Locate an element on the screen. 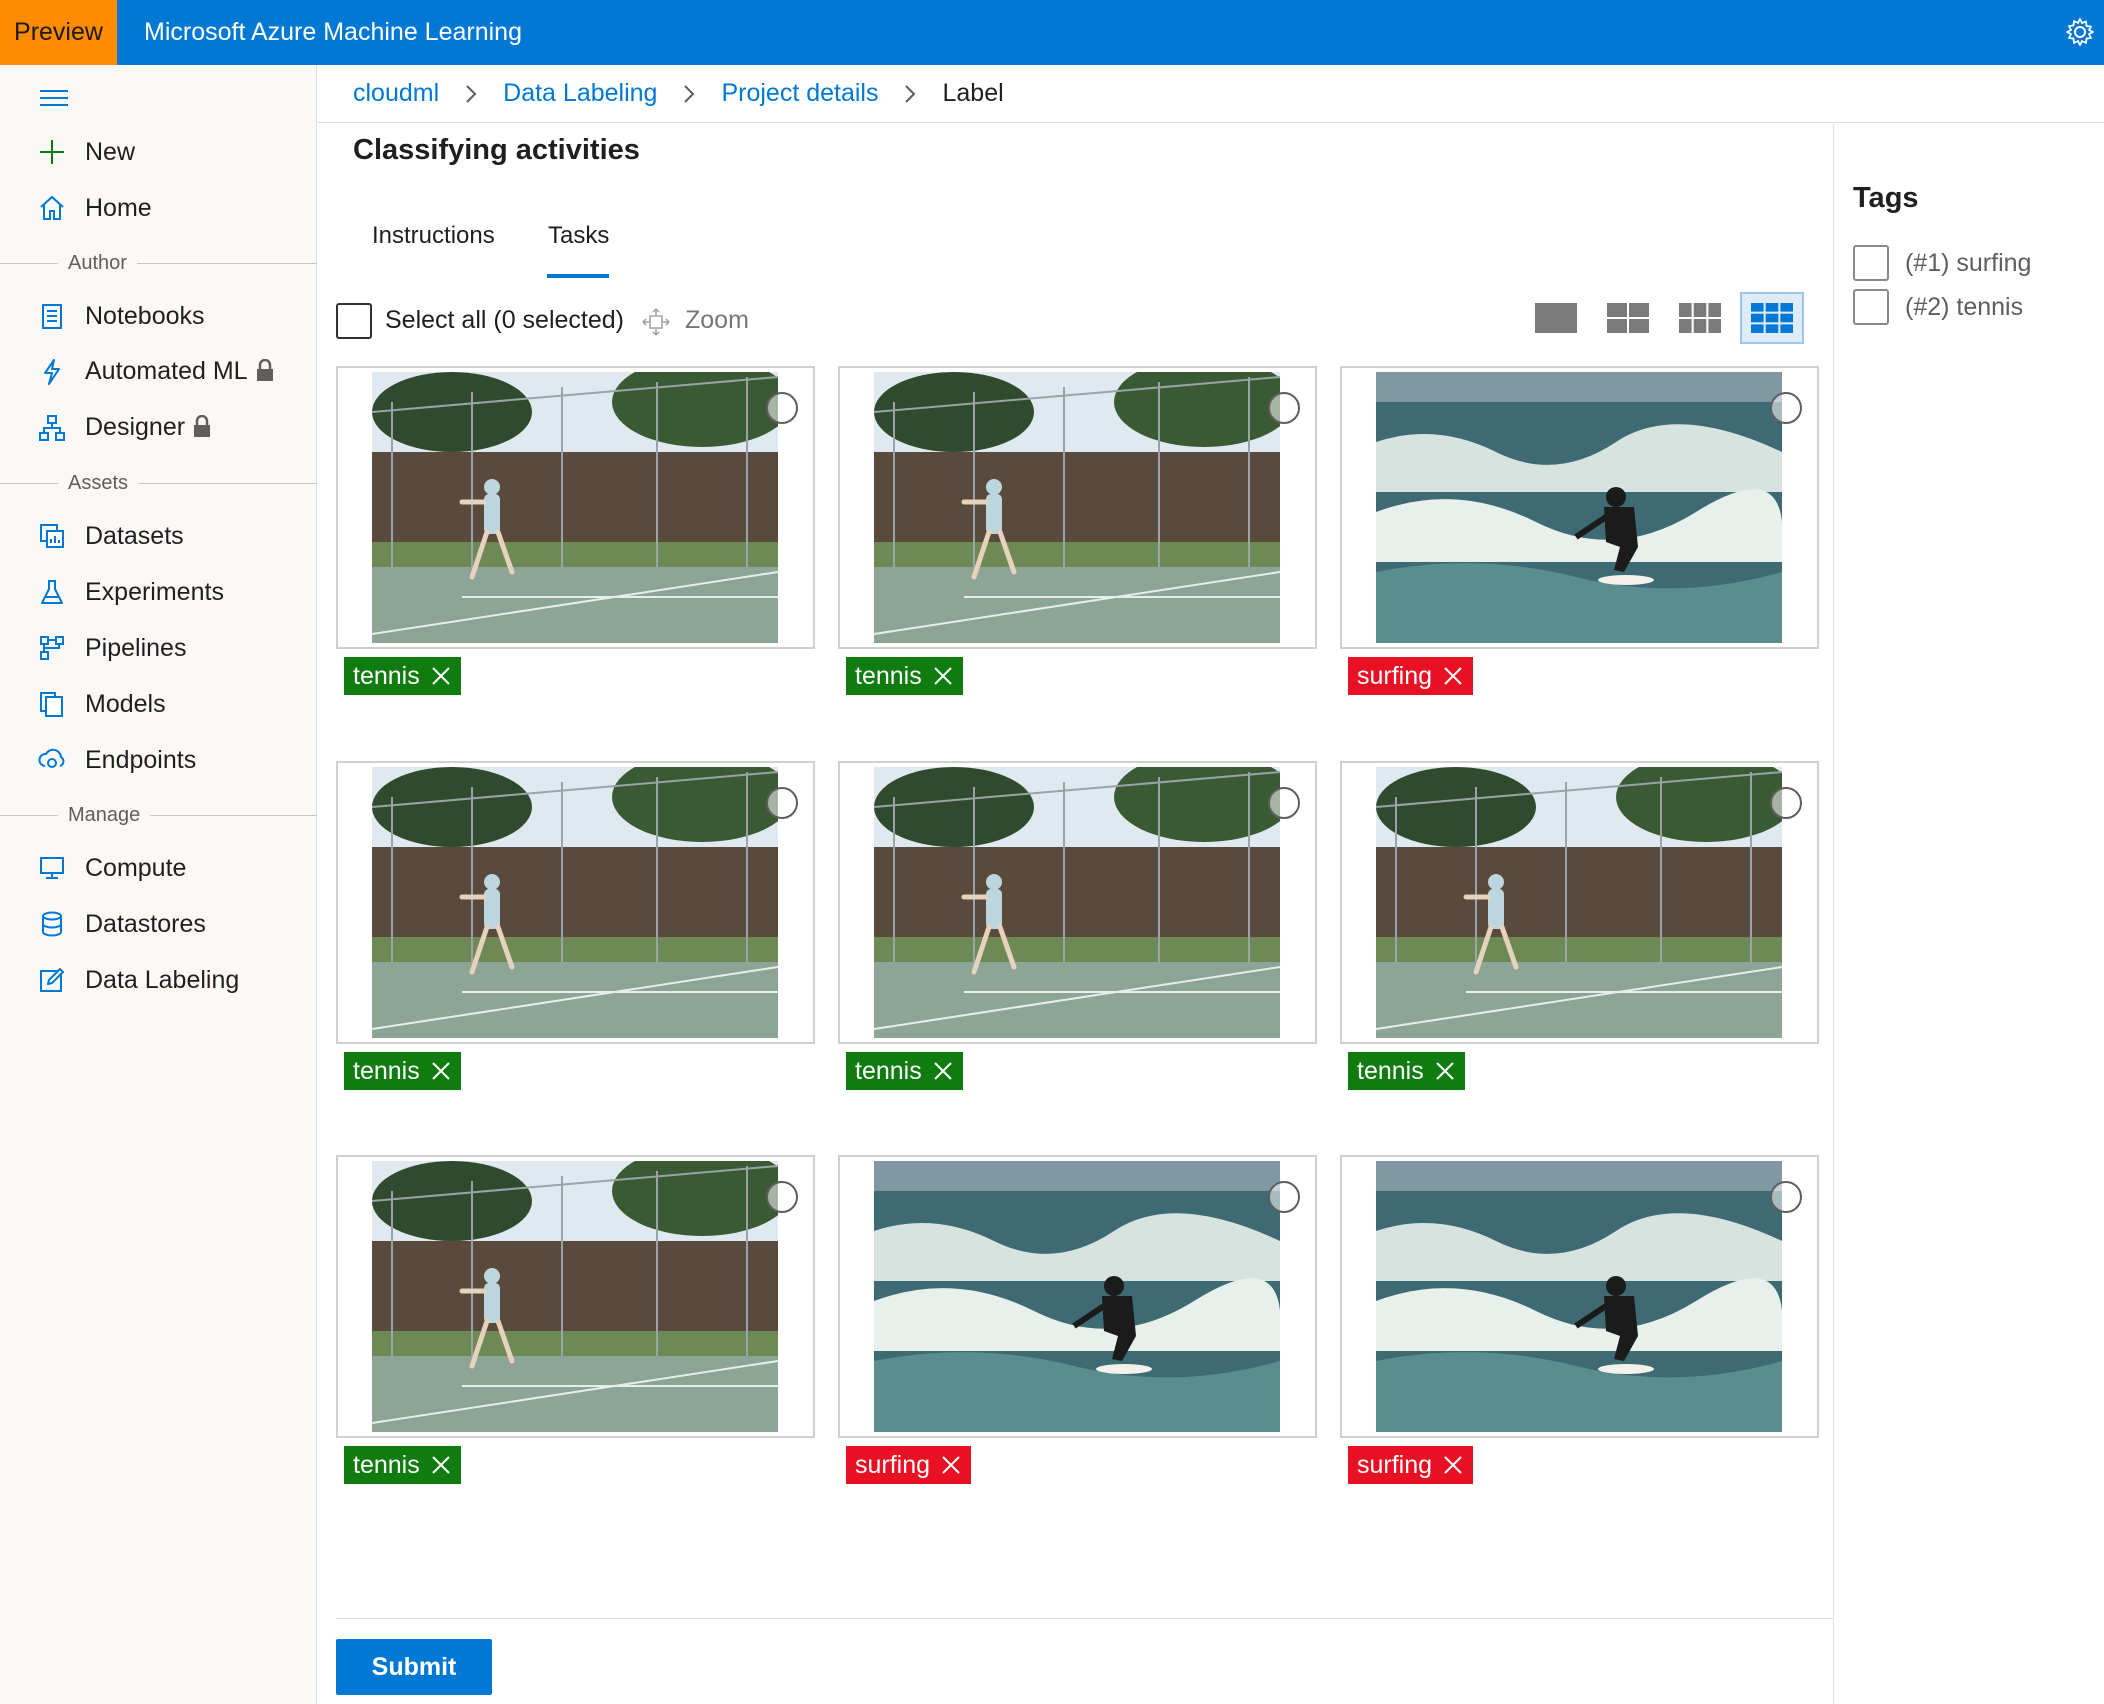 The image size is (2104, 1704). nav-item-new: New is located at coordinates (158, 152).